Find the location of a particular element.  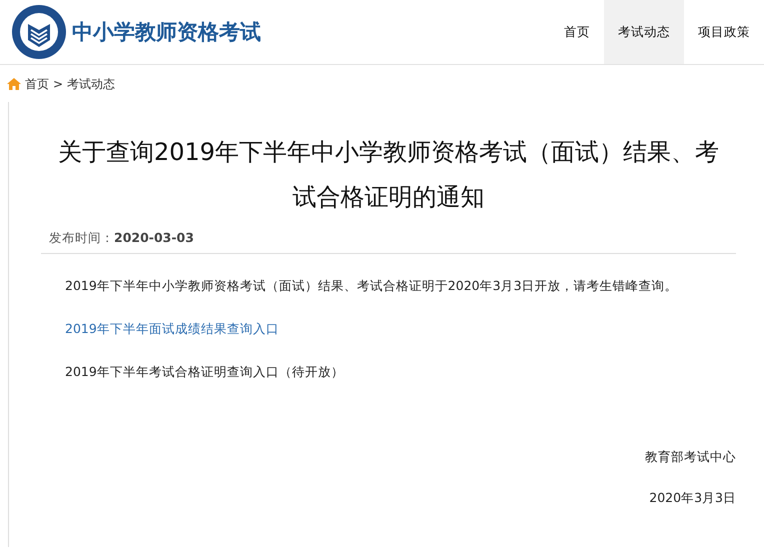

nav-item: 首页 is located at coordinates (577, 32).